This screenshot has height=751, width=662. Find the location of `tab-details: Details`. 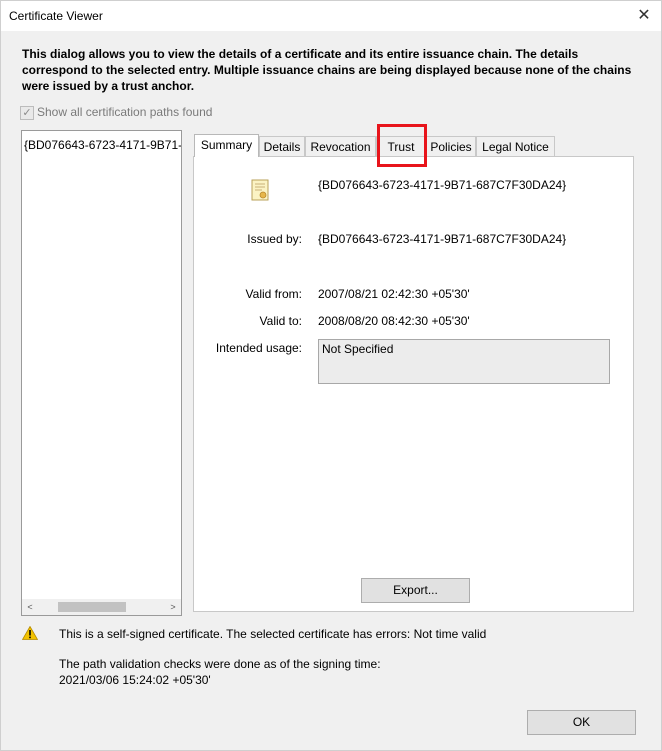

tab-details: Details is located at coordinates (282, 146).